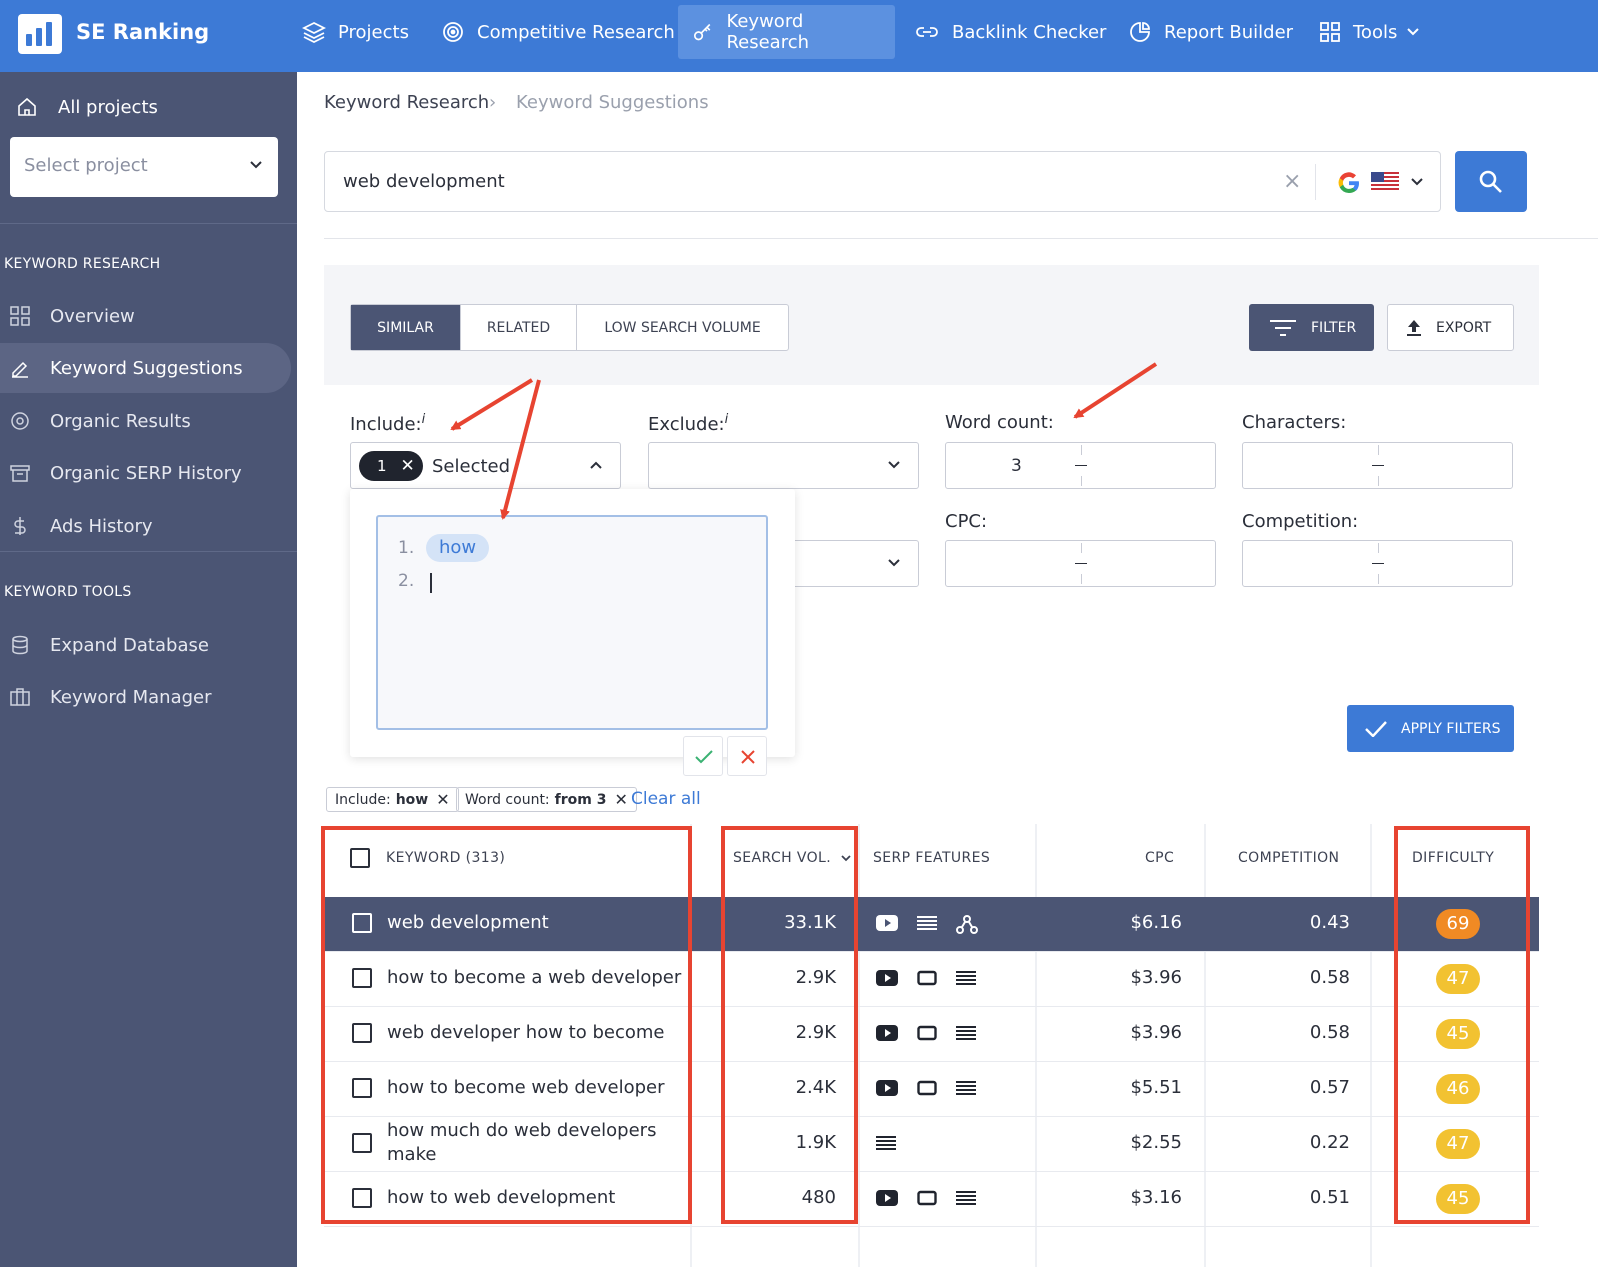  I want to click on annotation-arrows, so click(804, 441).